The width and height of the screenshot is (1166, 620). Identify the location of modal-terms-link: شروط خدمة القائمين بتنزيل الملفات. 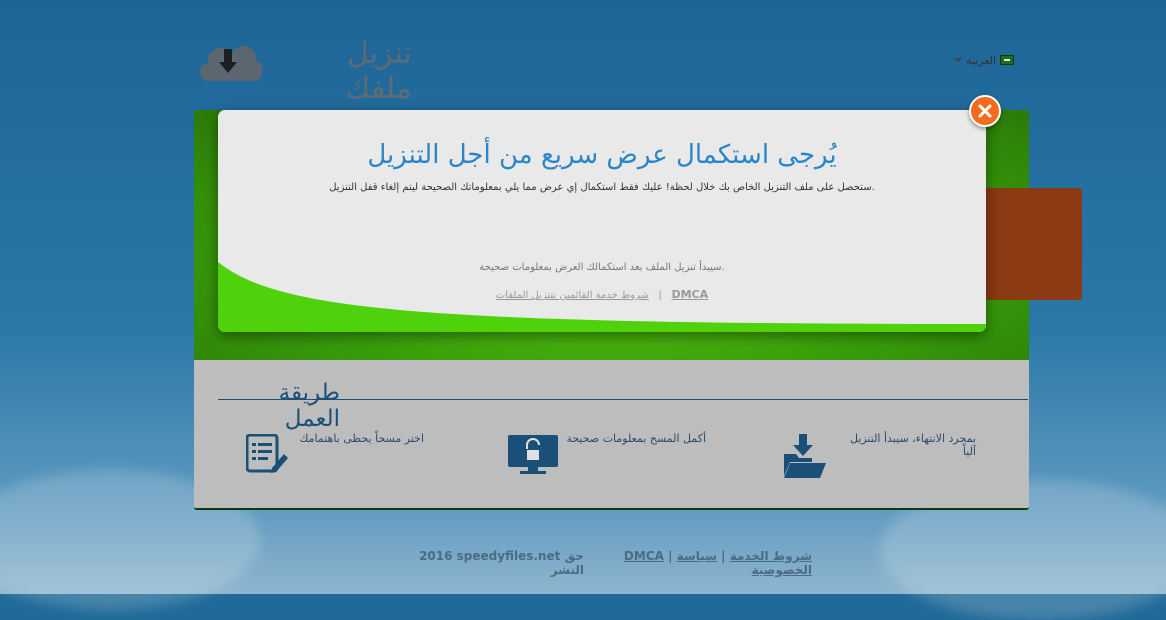
(572, 295).